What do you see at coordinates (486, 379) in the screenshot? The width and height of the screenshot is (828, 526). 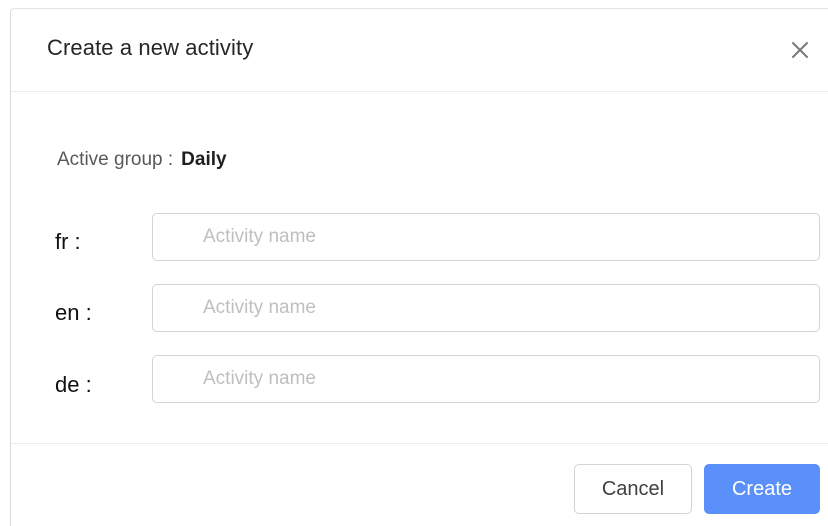 I see `activity-name-input-de` at bounding box center [486, 379].